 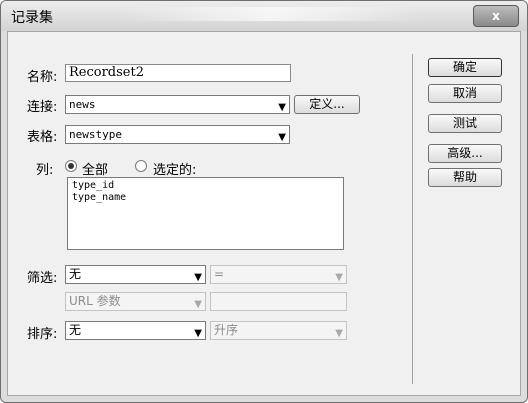 I want to click on help-button: 帮助, so click(x=465, y=177).